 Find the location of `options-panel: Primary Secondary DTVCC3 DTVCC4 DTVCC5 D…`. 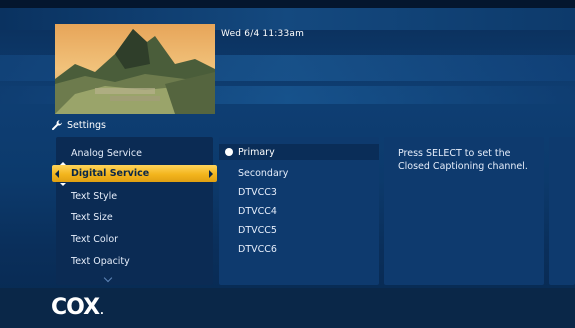

options-panel: Primary Secondary DTVCC3 DTVCC4 DTVCC5 D… is located at coordinates (299, 211).